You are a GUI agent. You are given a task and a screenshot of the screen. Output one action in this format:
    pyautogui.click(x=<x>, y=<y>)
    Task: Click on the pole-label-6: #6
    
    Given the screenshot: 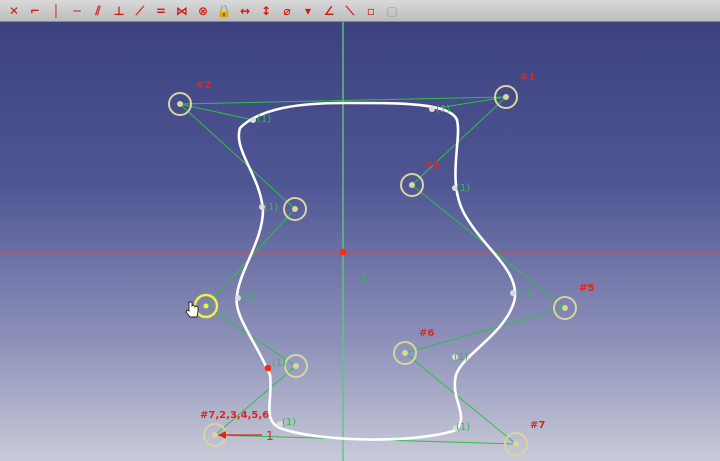 What is the action you would take?
    pyautogui.click(x=426, y=333)
    